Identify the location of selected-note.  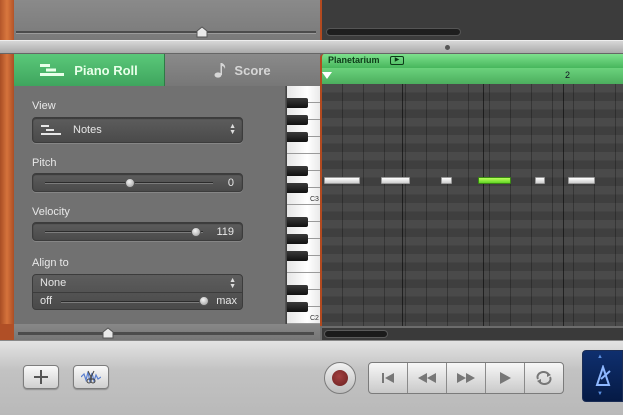
(494, 180).